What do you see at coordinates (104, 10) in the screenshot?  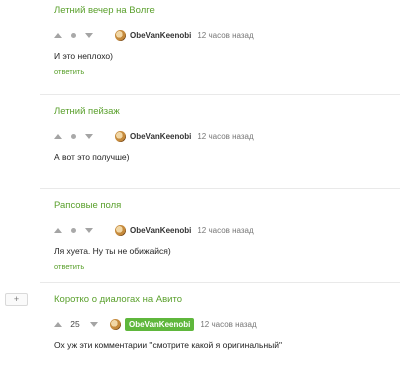 I see `post-title-link: Летний вечер на Волге` at bounding box center [104, 10].